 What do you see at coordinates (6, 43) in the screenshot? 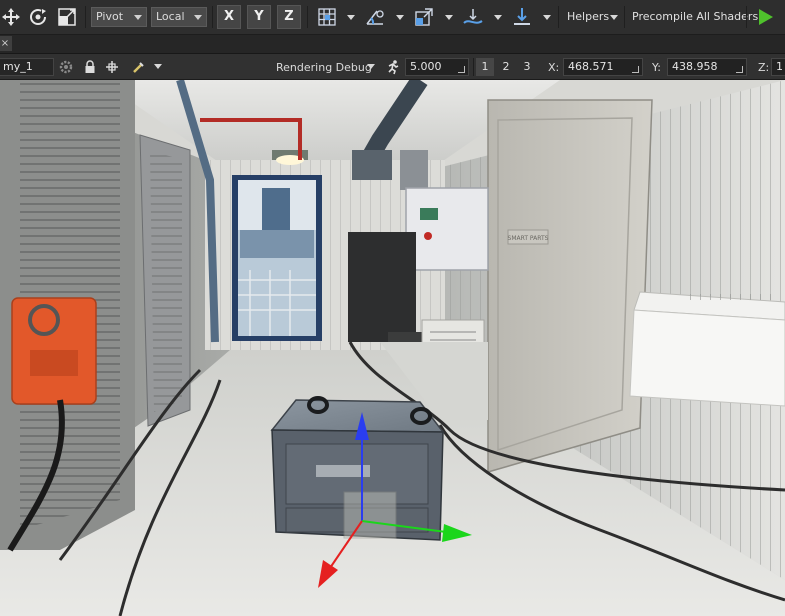
I see `close-icon: ×` at bounding box center [6, 43].